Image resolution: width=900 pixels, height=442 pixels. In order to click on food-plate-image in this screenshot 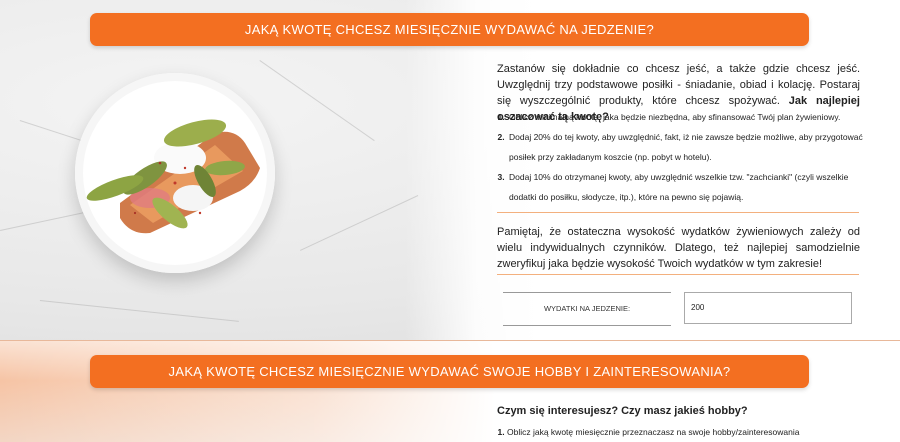, I will do `click(175, 173)`.